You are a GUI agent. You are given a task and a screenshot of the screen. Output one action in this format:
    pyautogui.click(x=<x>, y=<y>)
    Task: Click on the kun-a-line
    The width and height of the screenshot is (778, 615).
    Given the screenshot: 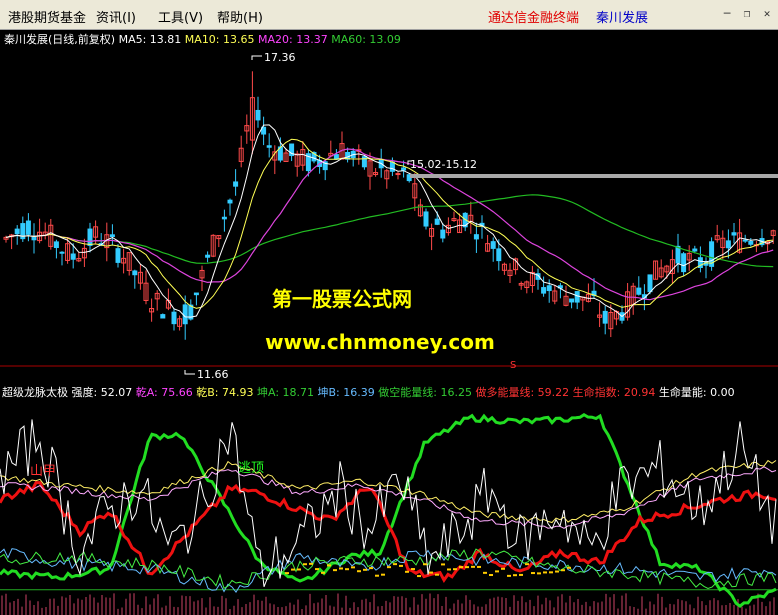 What is the action you would take?
    pyautogui.click(x=388, y=569)
    